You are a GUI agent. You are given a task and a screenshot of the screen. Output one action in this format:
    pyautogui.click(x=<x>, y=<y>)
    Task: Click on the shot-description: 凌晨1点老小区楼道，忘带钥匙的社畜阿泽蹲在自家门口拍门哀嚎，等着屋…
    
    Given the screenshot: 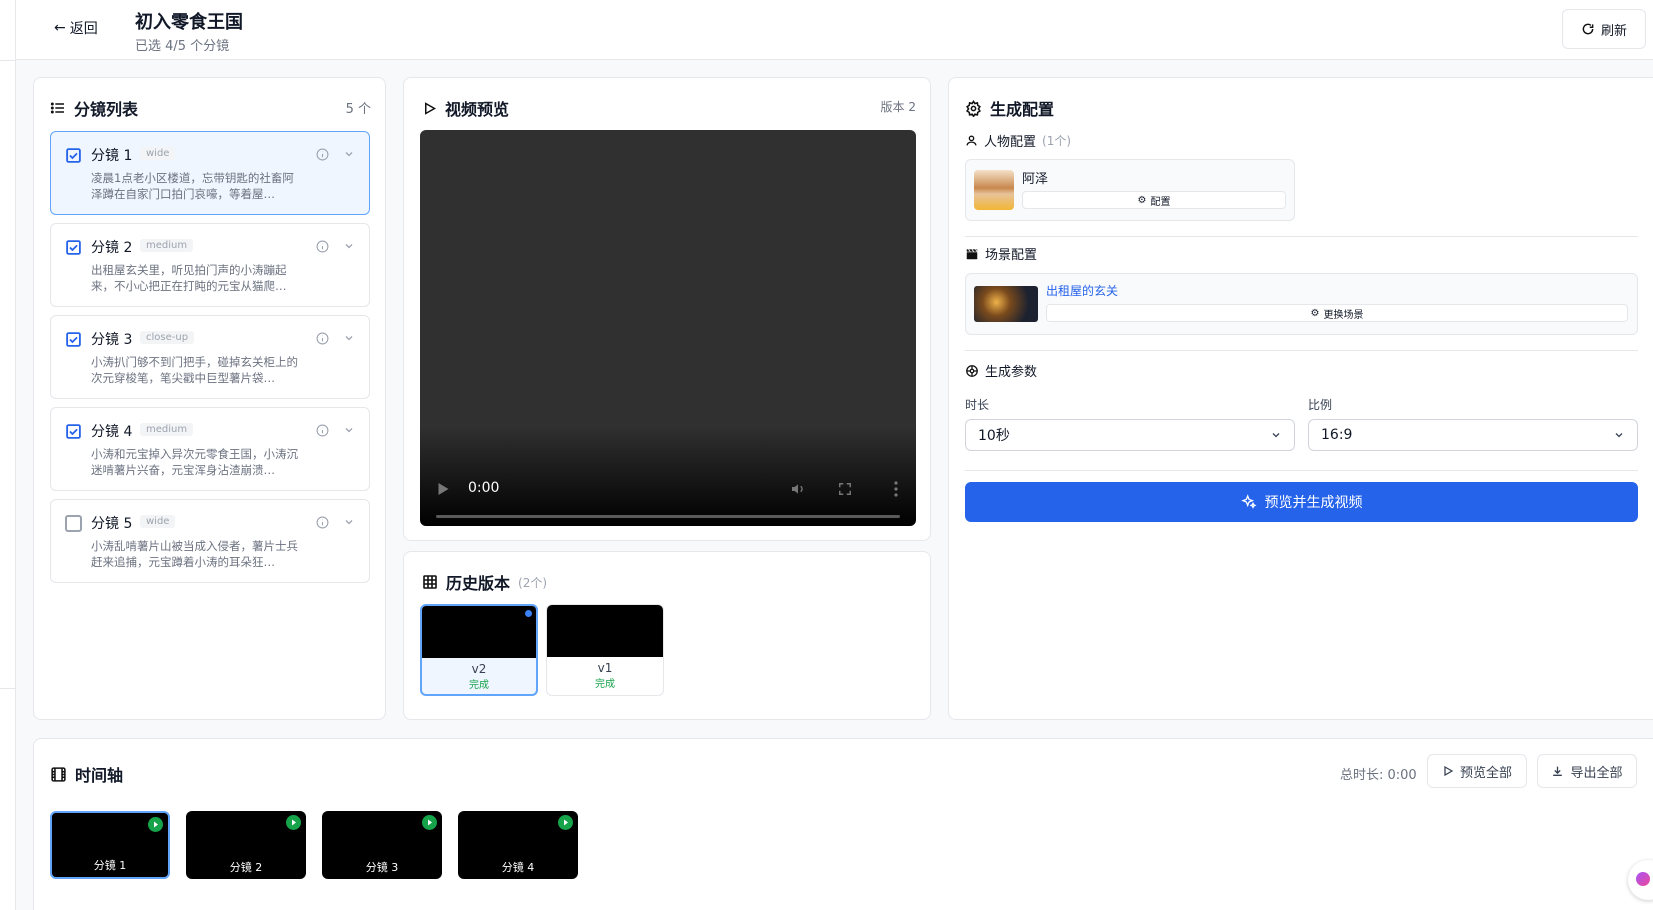 What is the action you would take?
    pyautogui.click(x=192, y=186)
    